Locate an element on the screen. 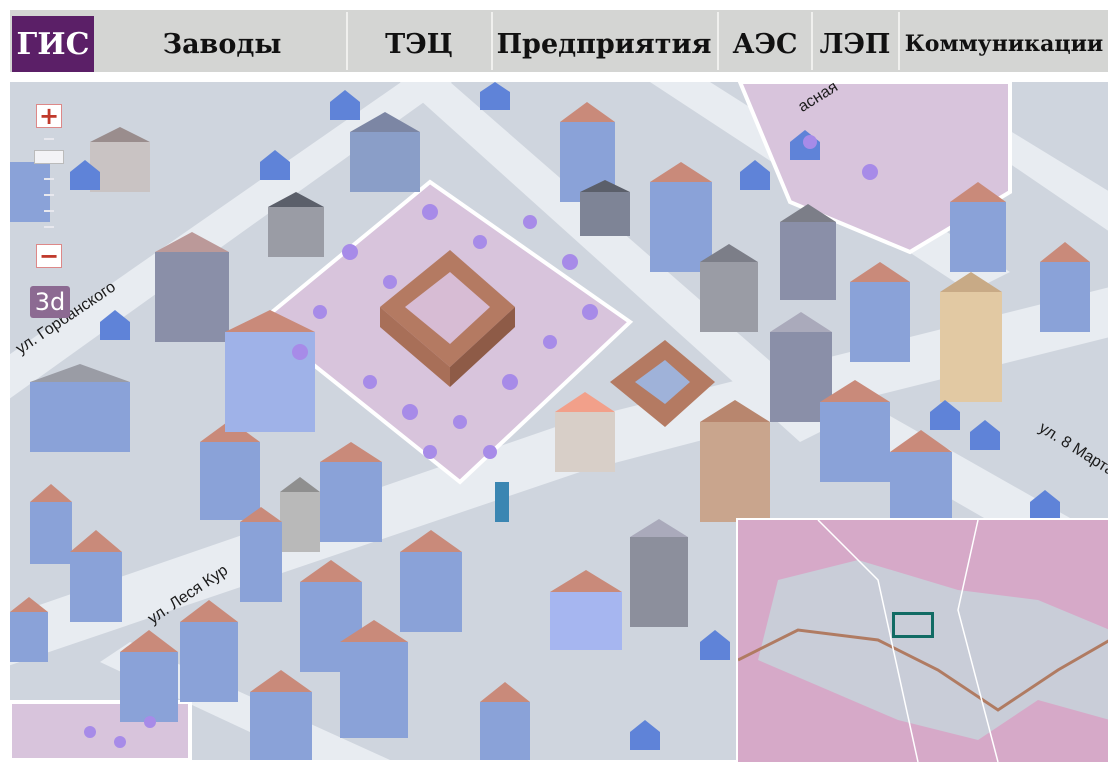 Image resolution: width=1108 pixels, height=762 pixels. nav-item-npp: АЭС is located at coordinates (765, 44).